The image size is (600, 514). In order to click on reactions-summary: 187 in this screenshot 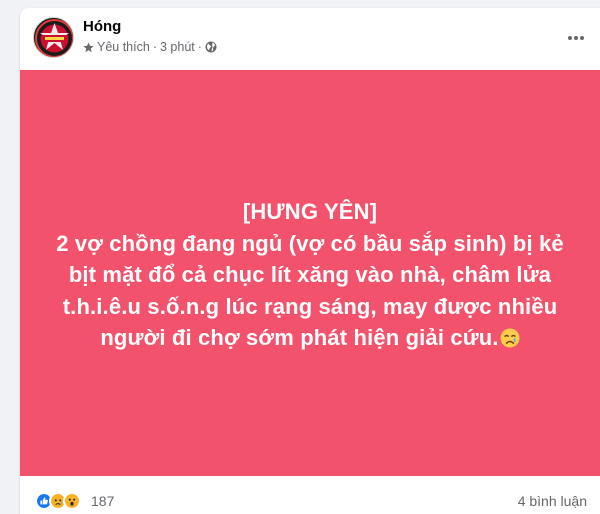, I will do `click(74, 501)`.